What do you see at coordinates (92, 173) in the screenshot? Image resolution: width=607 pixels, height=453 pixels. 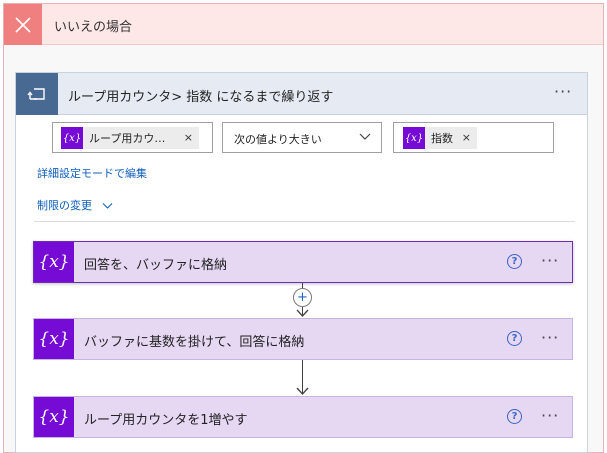 I see `advanced-mode-link: 詳細設定モードで編集` at bounding box center [92, 173].